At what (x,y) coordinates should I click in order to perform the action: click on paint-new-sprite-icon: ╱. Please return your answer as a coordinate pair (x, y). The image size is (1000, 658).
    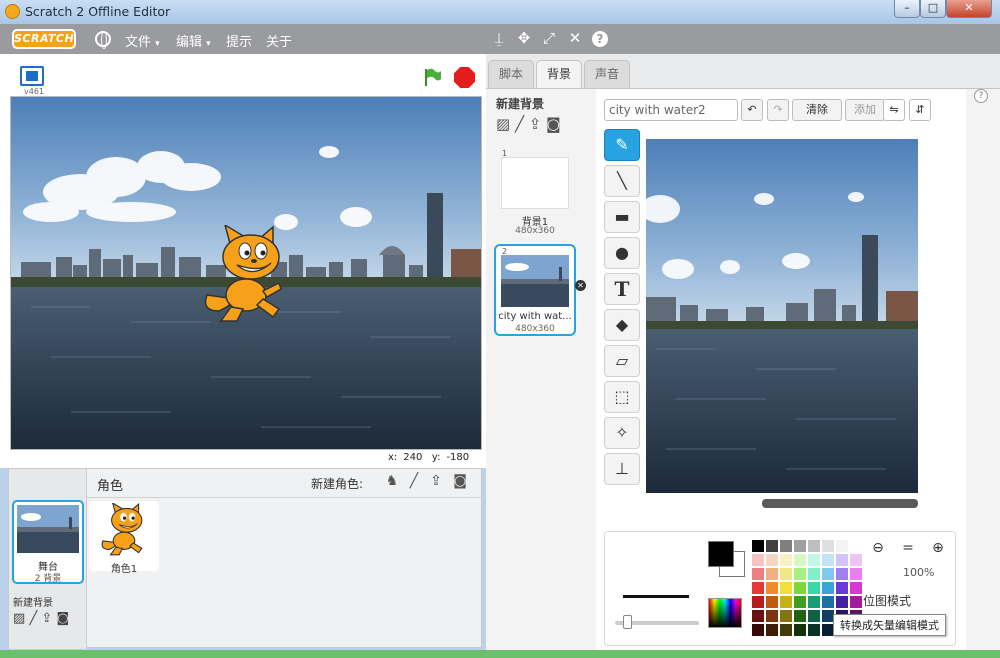
    Looking at the image, I should click on (414, 481).